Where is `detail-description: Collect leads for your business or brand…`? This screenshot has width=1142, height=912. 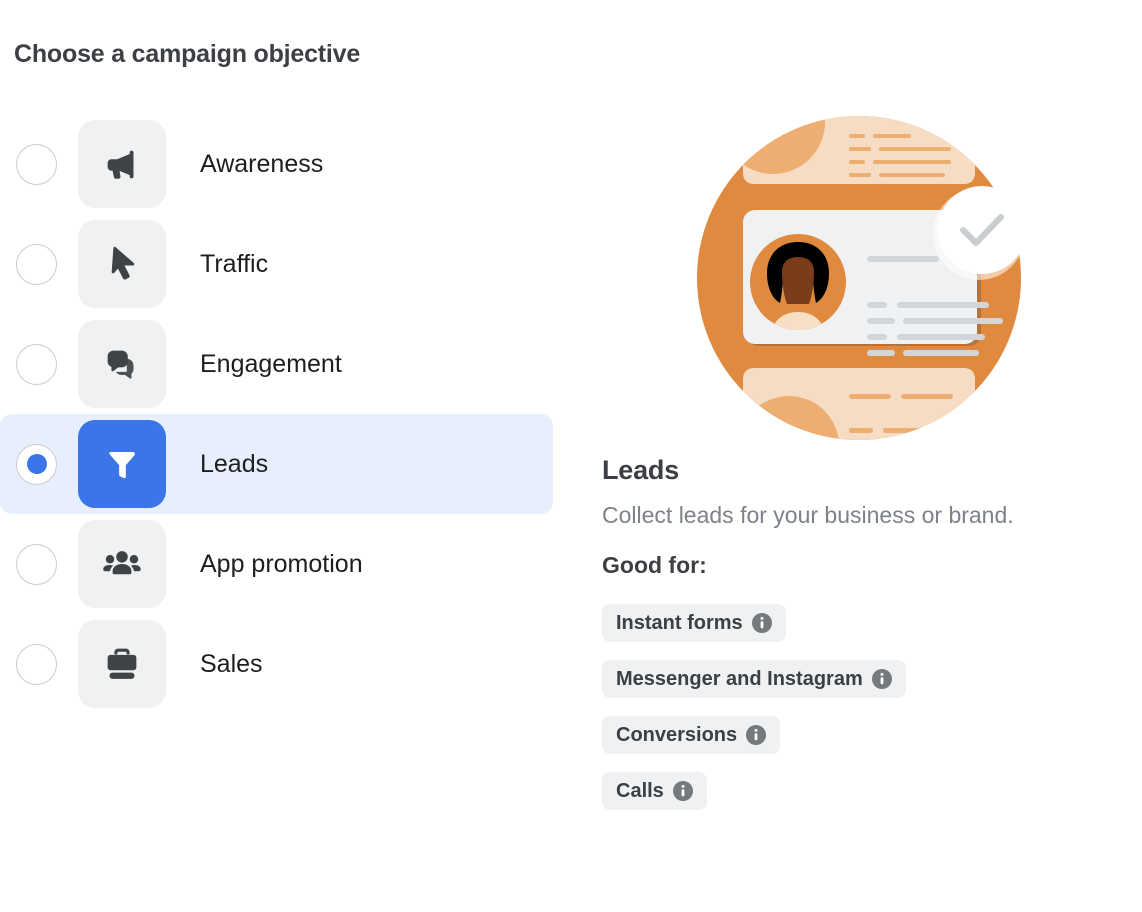
detail-description: Collect leads for your business or brand… is located at coordinates (808, 515).